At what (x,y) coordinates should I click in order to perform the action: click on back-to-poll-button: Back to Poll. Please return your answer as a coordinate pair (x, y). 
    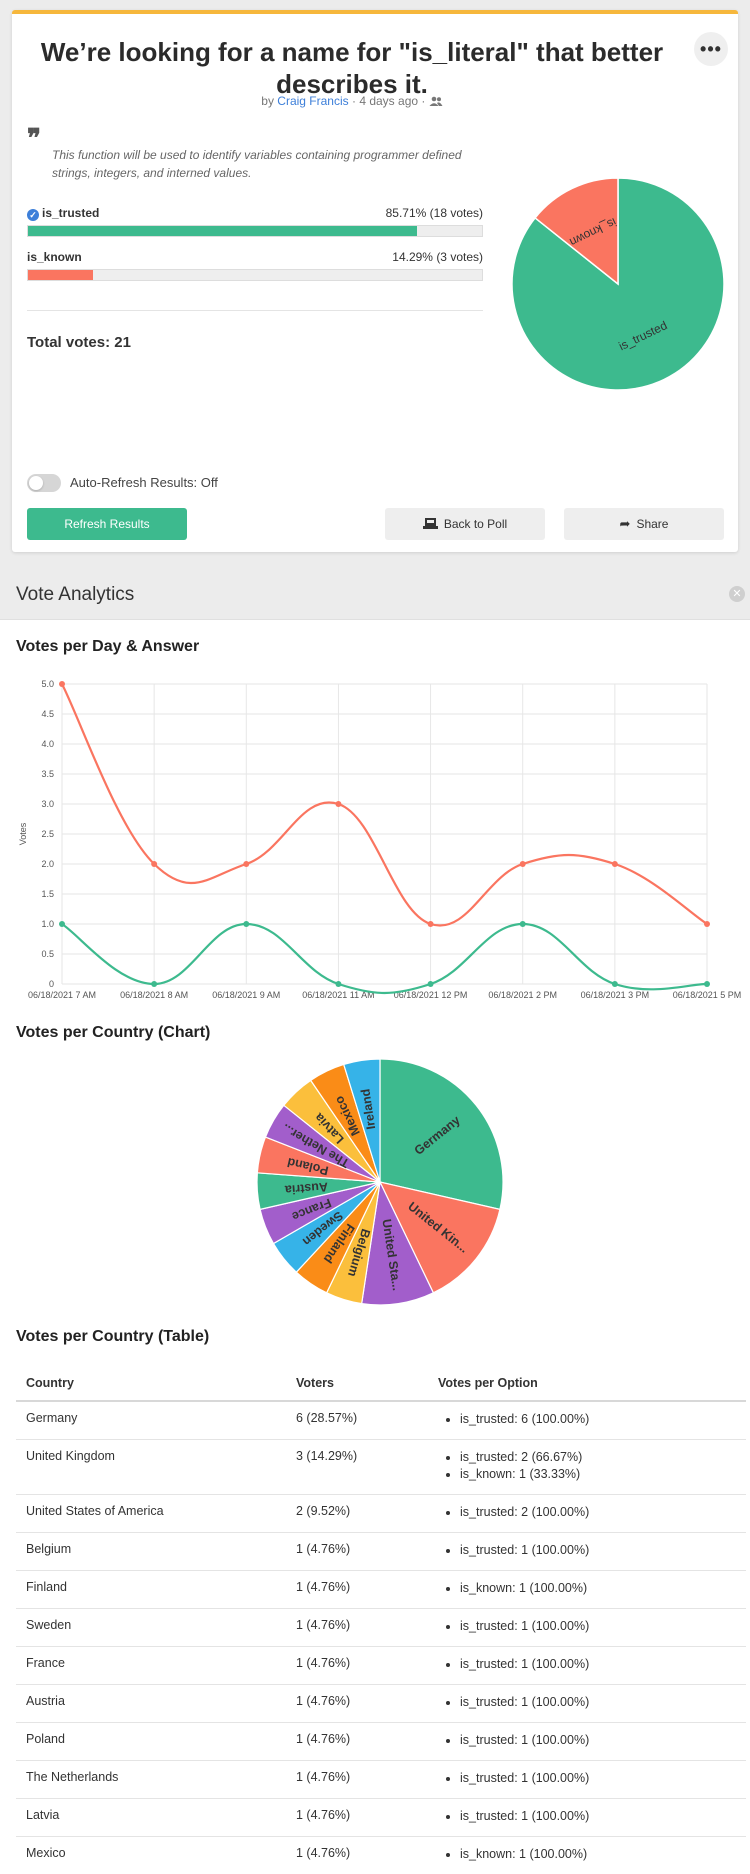
    Looking at the image, I should click on (465, 524).